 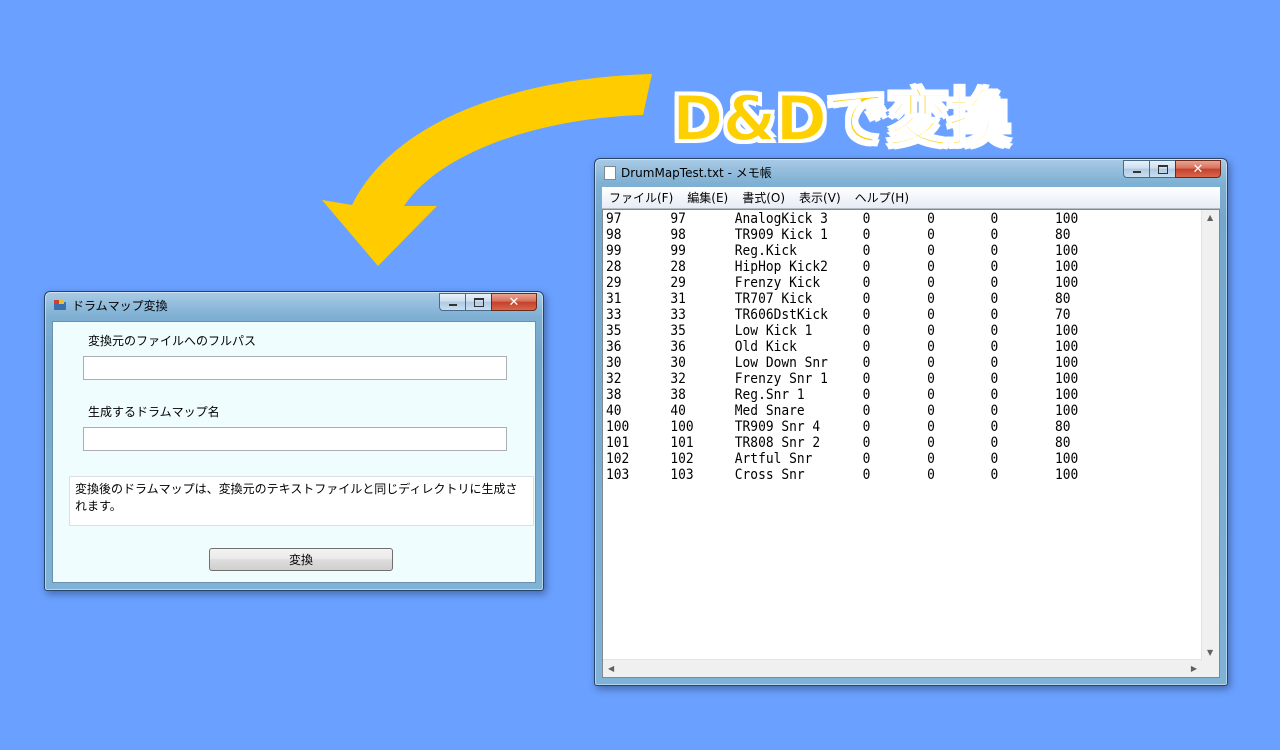 What do you see at coordinates (614, 267) in the screenshot?
I see `text-cell: 28` at bounding box center [614, 267].